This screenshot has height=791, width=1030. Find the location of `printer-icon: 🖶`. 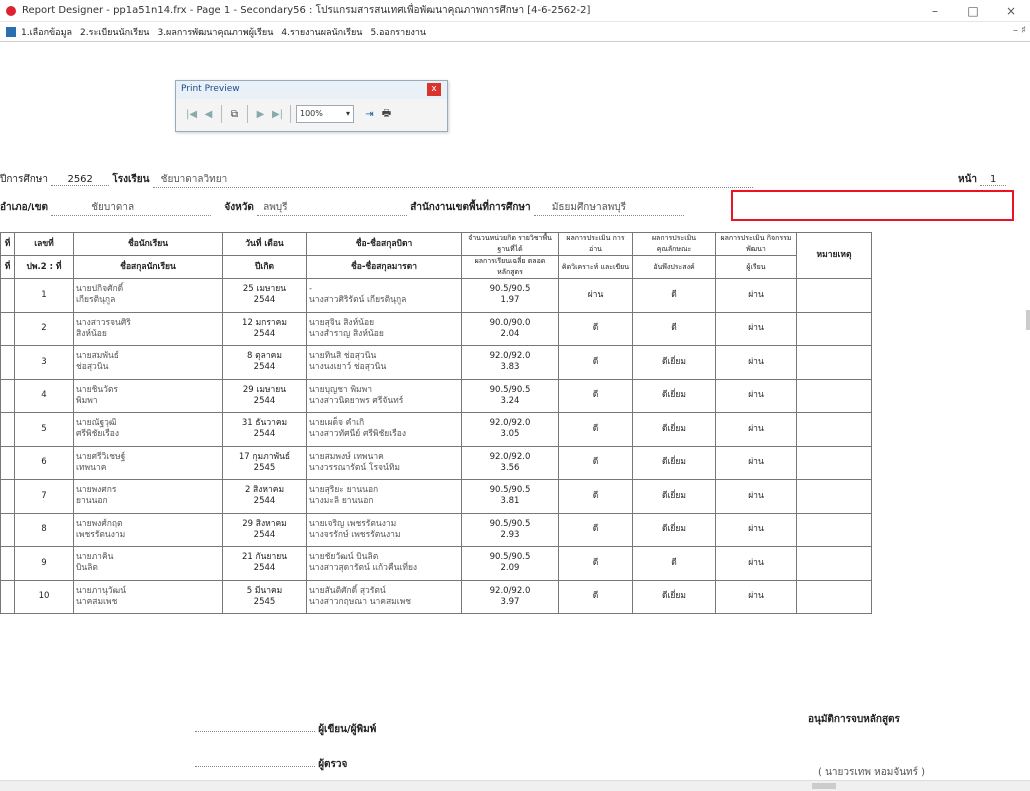

printer-icon: 🖶 is located at coordinates (386, 114).